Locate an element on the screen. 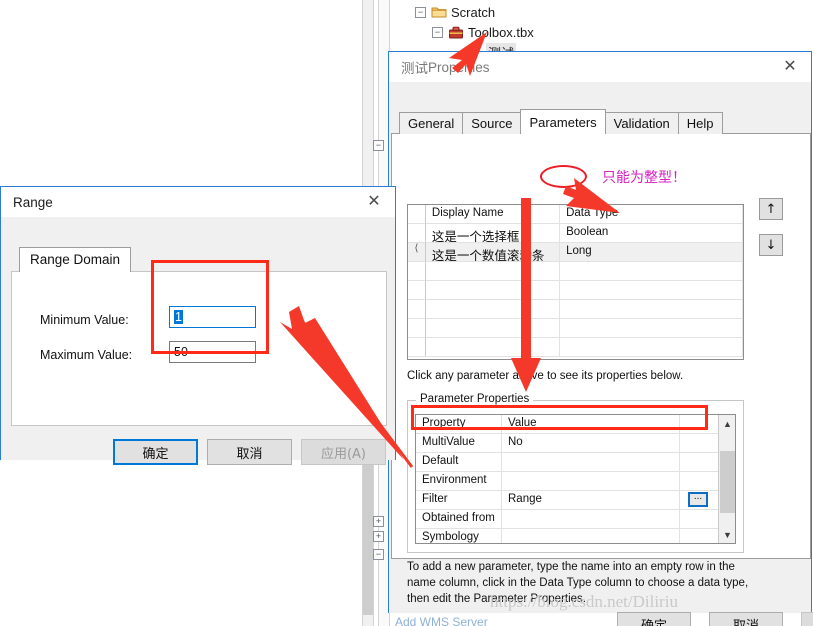 Image resolution: width=813 pixels, height=626 pixels. chevron-up-icon: ▲ is located at coordinates (727, 423).